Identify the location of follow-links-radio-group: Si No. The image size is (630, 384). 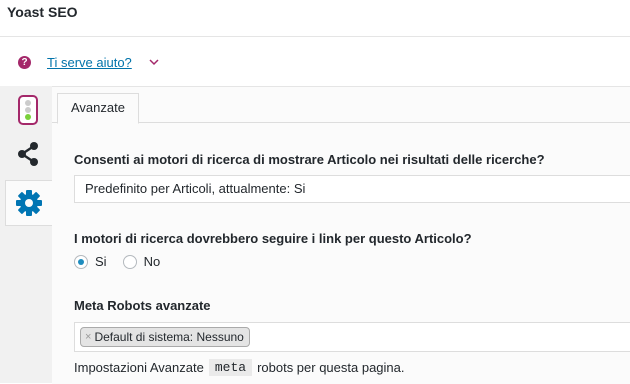
(125, 261).